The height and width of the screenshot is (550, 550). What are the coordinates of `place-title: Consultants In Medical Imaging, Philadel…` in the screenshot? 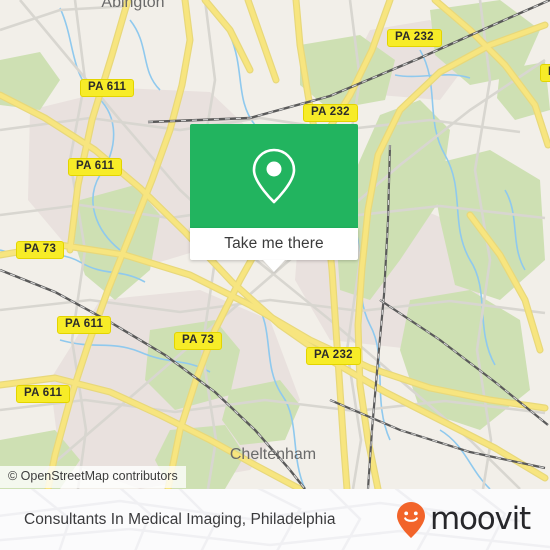 It's located at (180, 519).